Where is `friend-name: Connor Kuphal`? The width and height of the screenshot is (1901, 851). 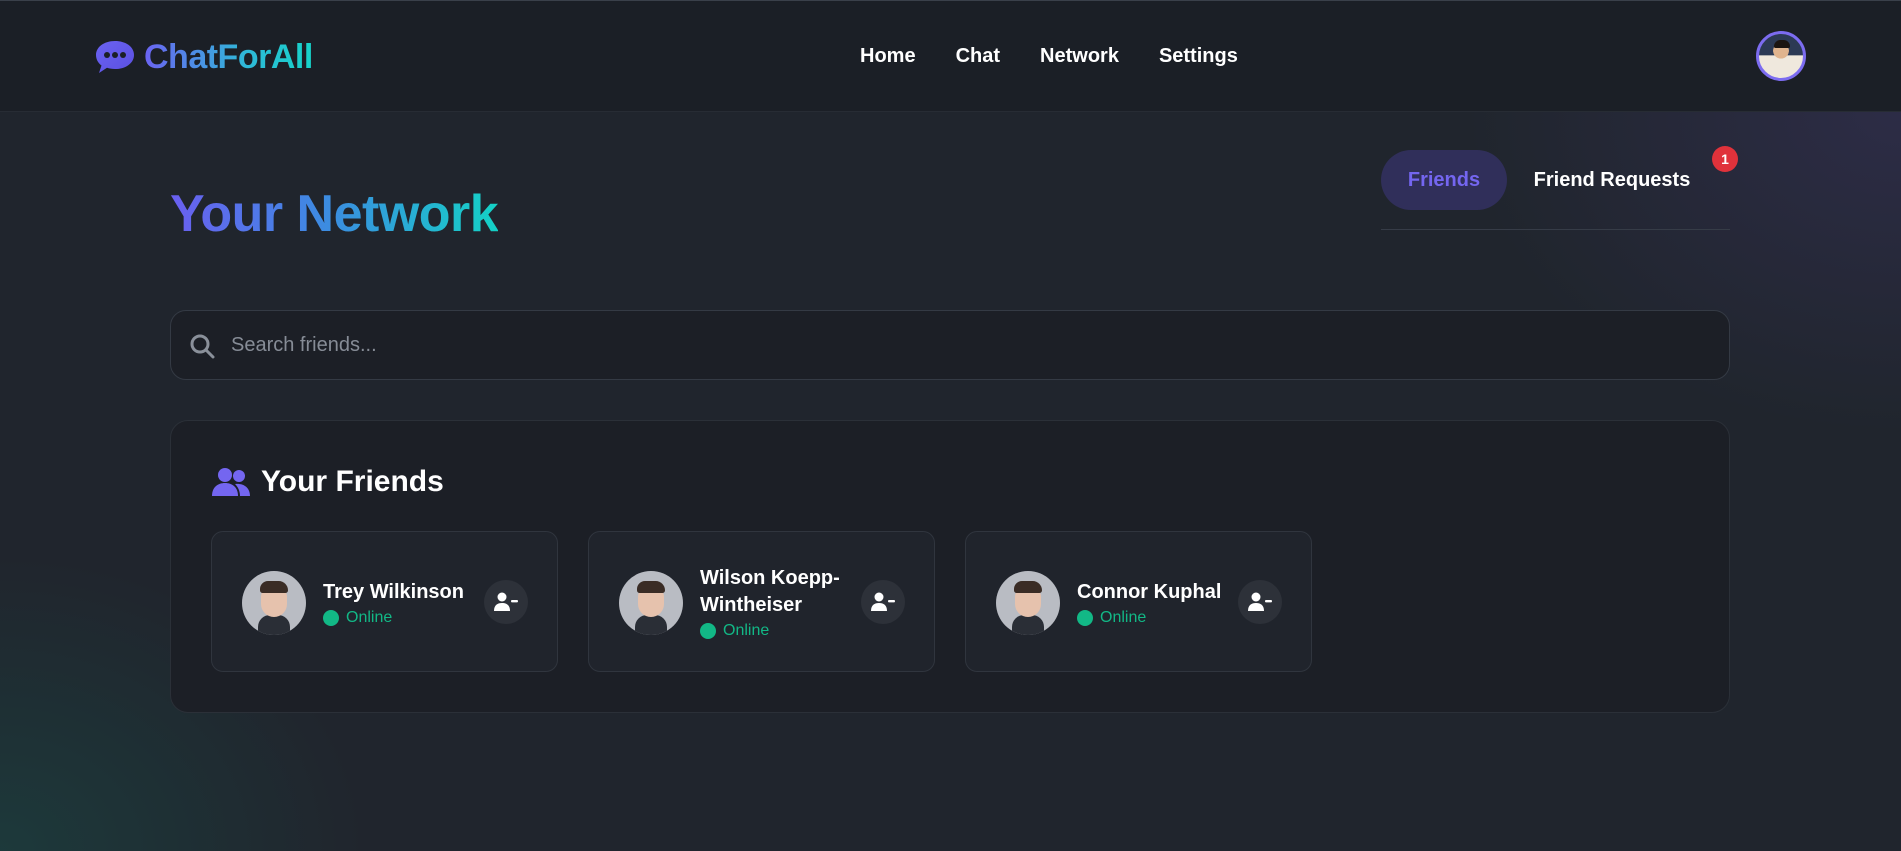
friend-name: Connor Kuphal is located at coordinates (1149, 591).